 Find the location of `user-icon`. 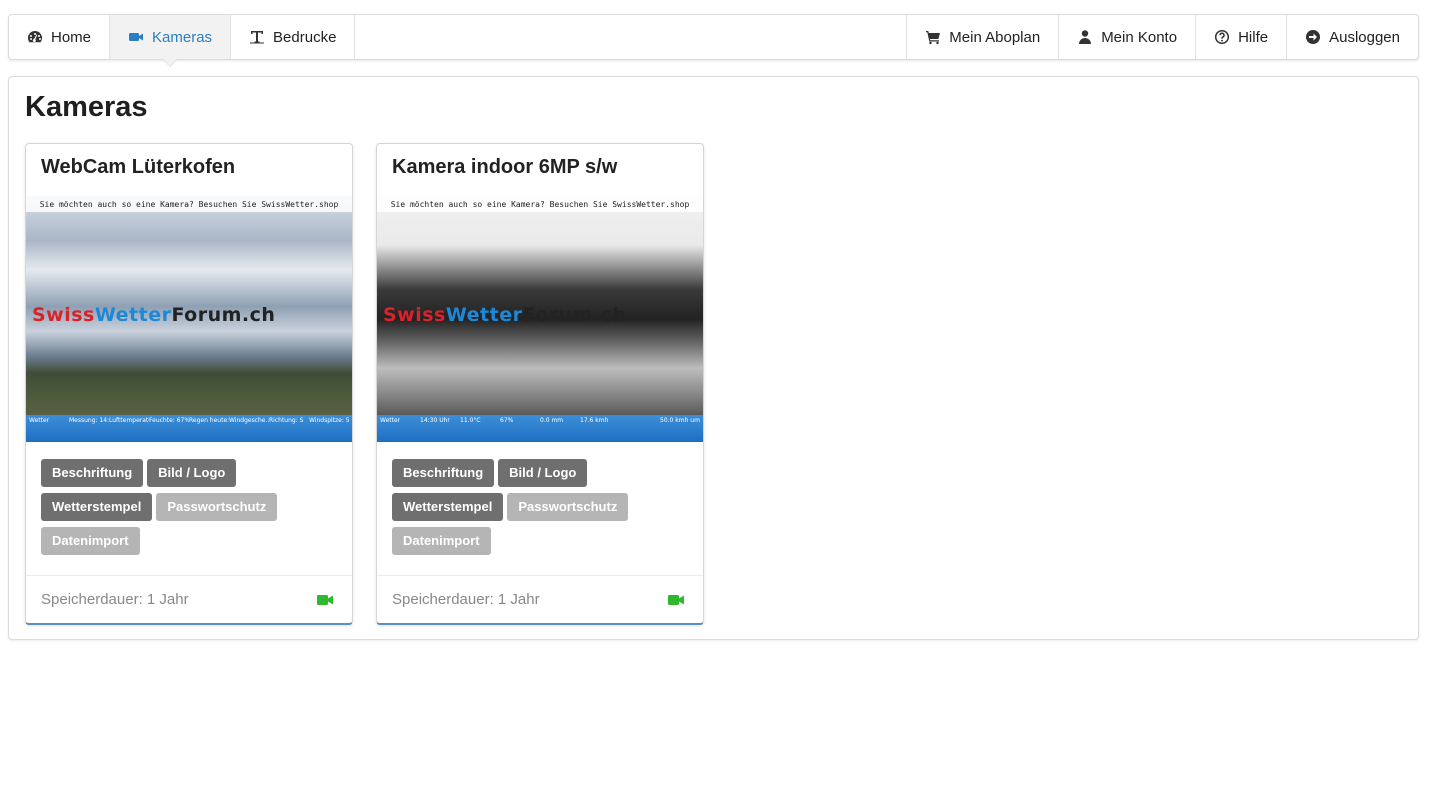

user-icon is located at coordinates (1085, 37).